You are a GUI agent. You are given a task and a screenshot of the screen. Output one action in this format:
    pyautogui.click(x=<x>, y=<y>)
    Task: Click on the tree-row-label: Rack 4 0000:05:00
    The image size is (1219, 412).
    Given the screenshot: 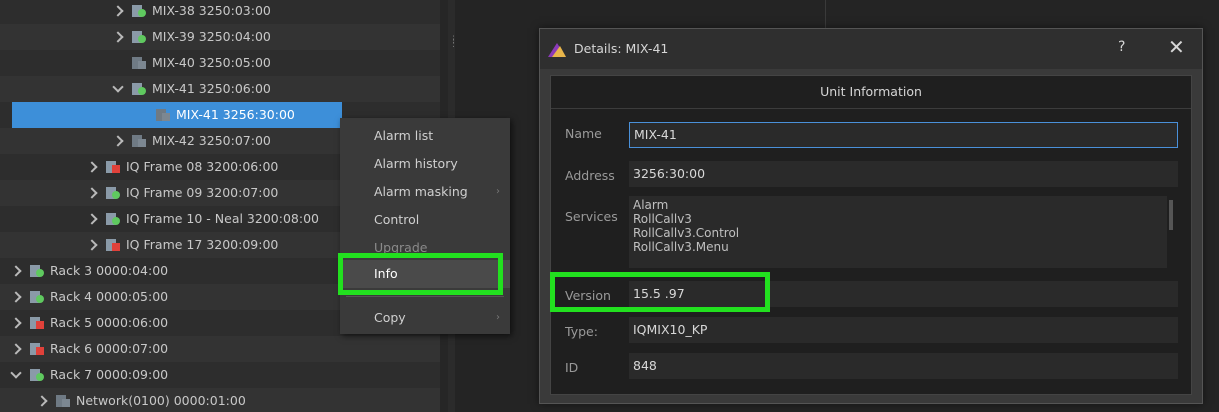 What is the action you would take?
    pyautogui.click(x=109, y=296)
    